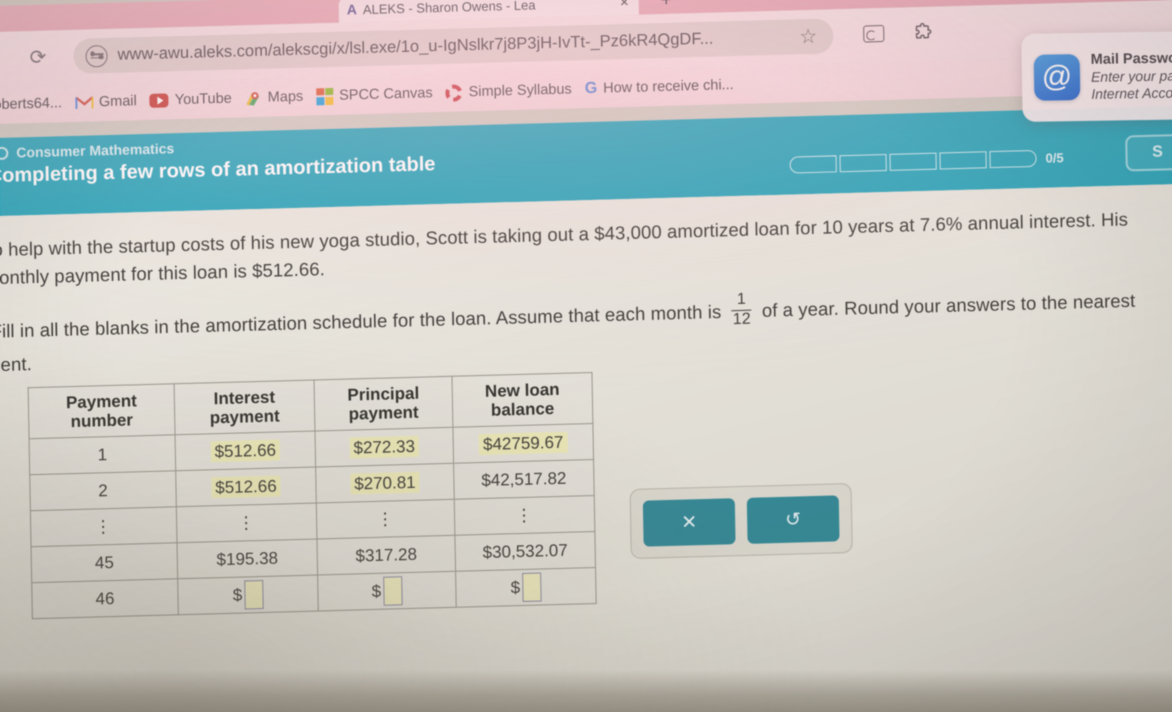  Describe the element at coordinates (105, 598) in the screenshot. I see `cell-payment-number: 46` at that location.